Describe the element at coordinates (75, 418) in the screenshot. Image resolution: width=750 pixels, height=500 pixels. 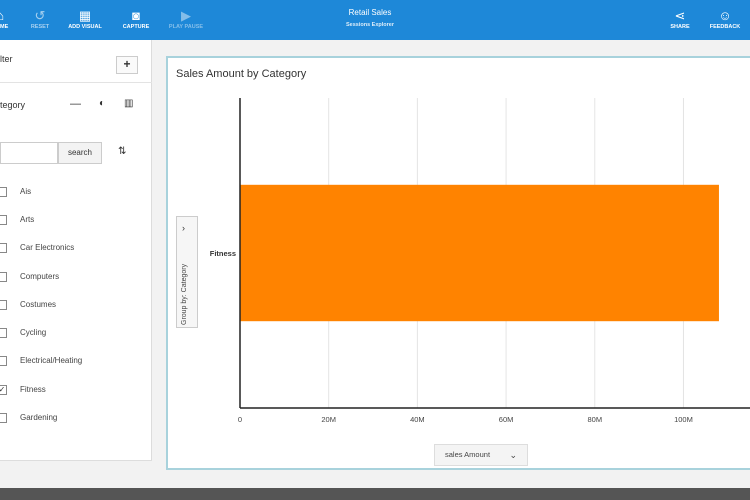
I see `filter-item-gardening: Gardening` at that location.